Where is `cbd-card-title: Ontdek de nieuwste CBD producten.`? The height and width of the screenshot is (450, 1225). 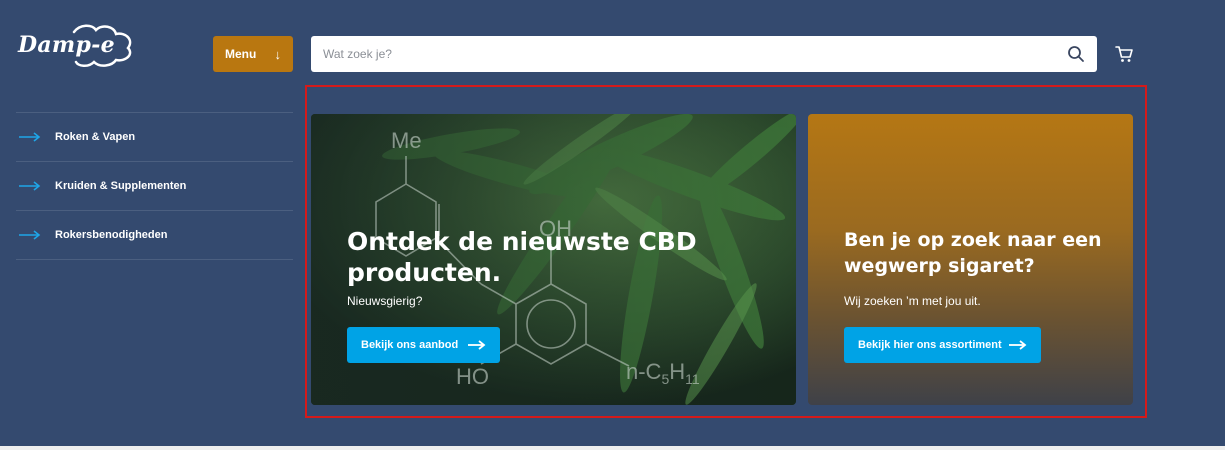
cbd-card-title: Ontdek de nieuwste CBD producten. is located at coordinates (522, 257).